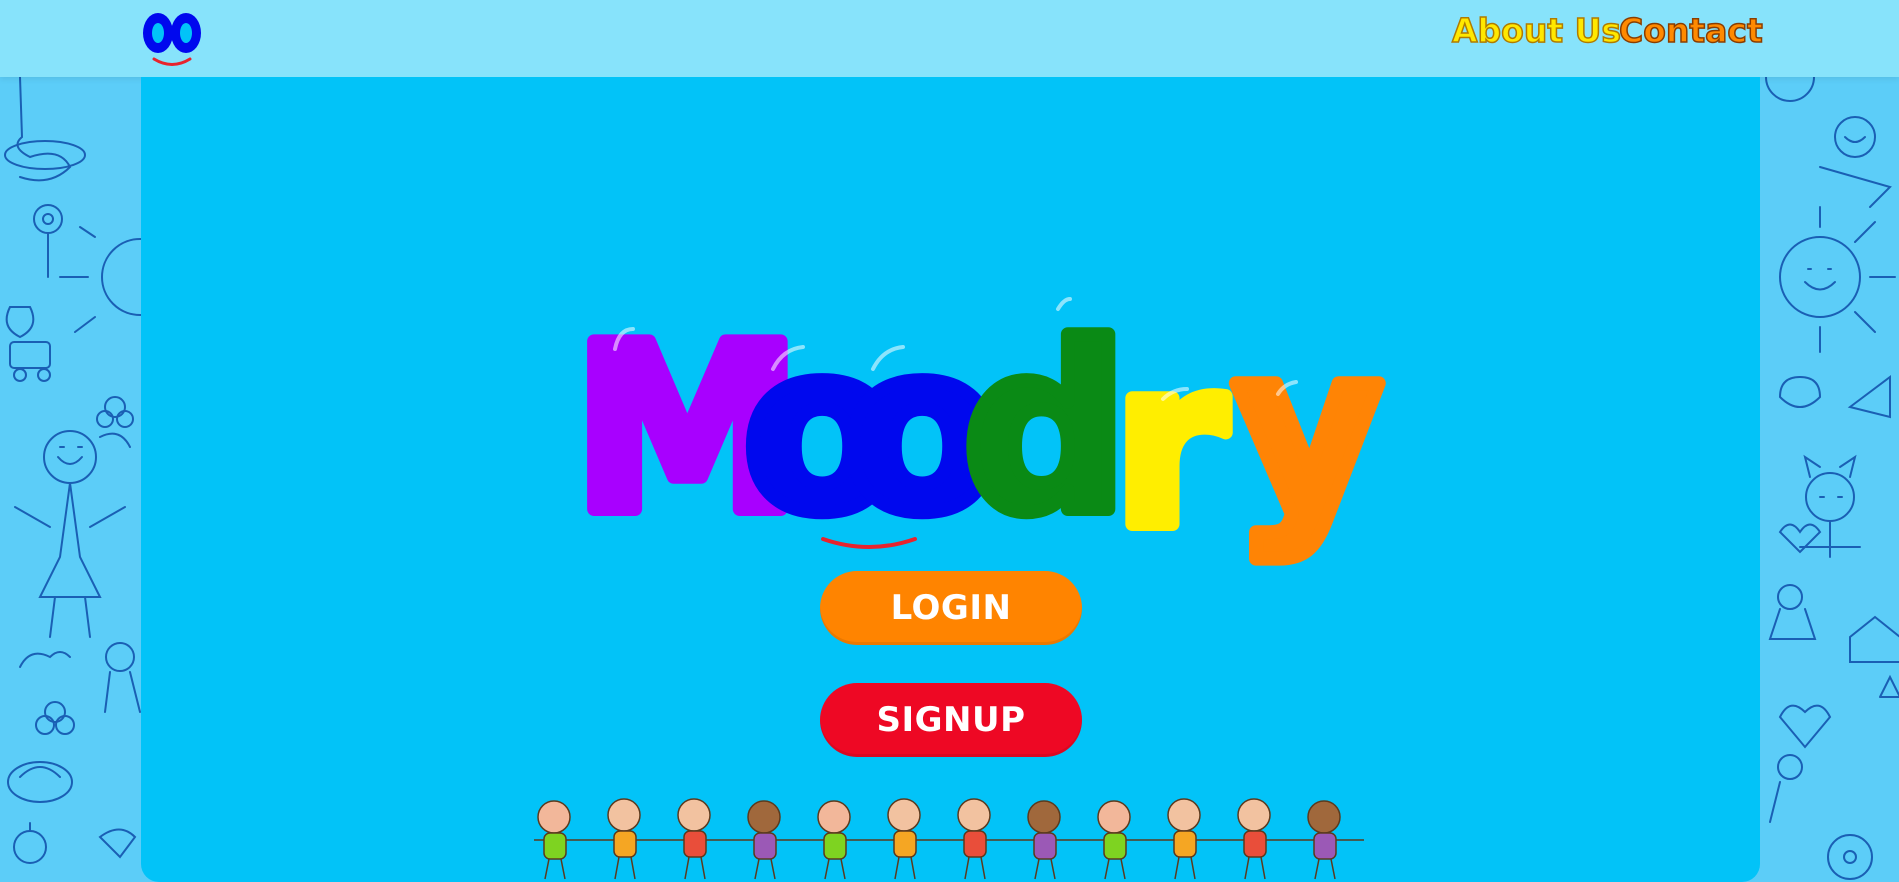 The height and width of the screenshot is (882, 1899). I want to click on doodle-pattern-right, so click(1829, 479).